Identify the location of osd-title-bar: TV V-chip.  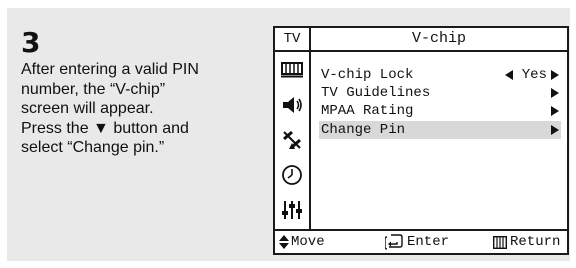
(421, 40).